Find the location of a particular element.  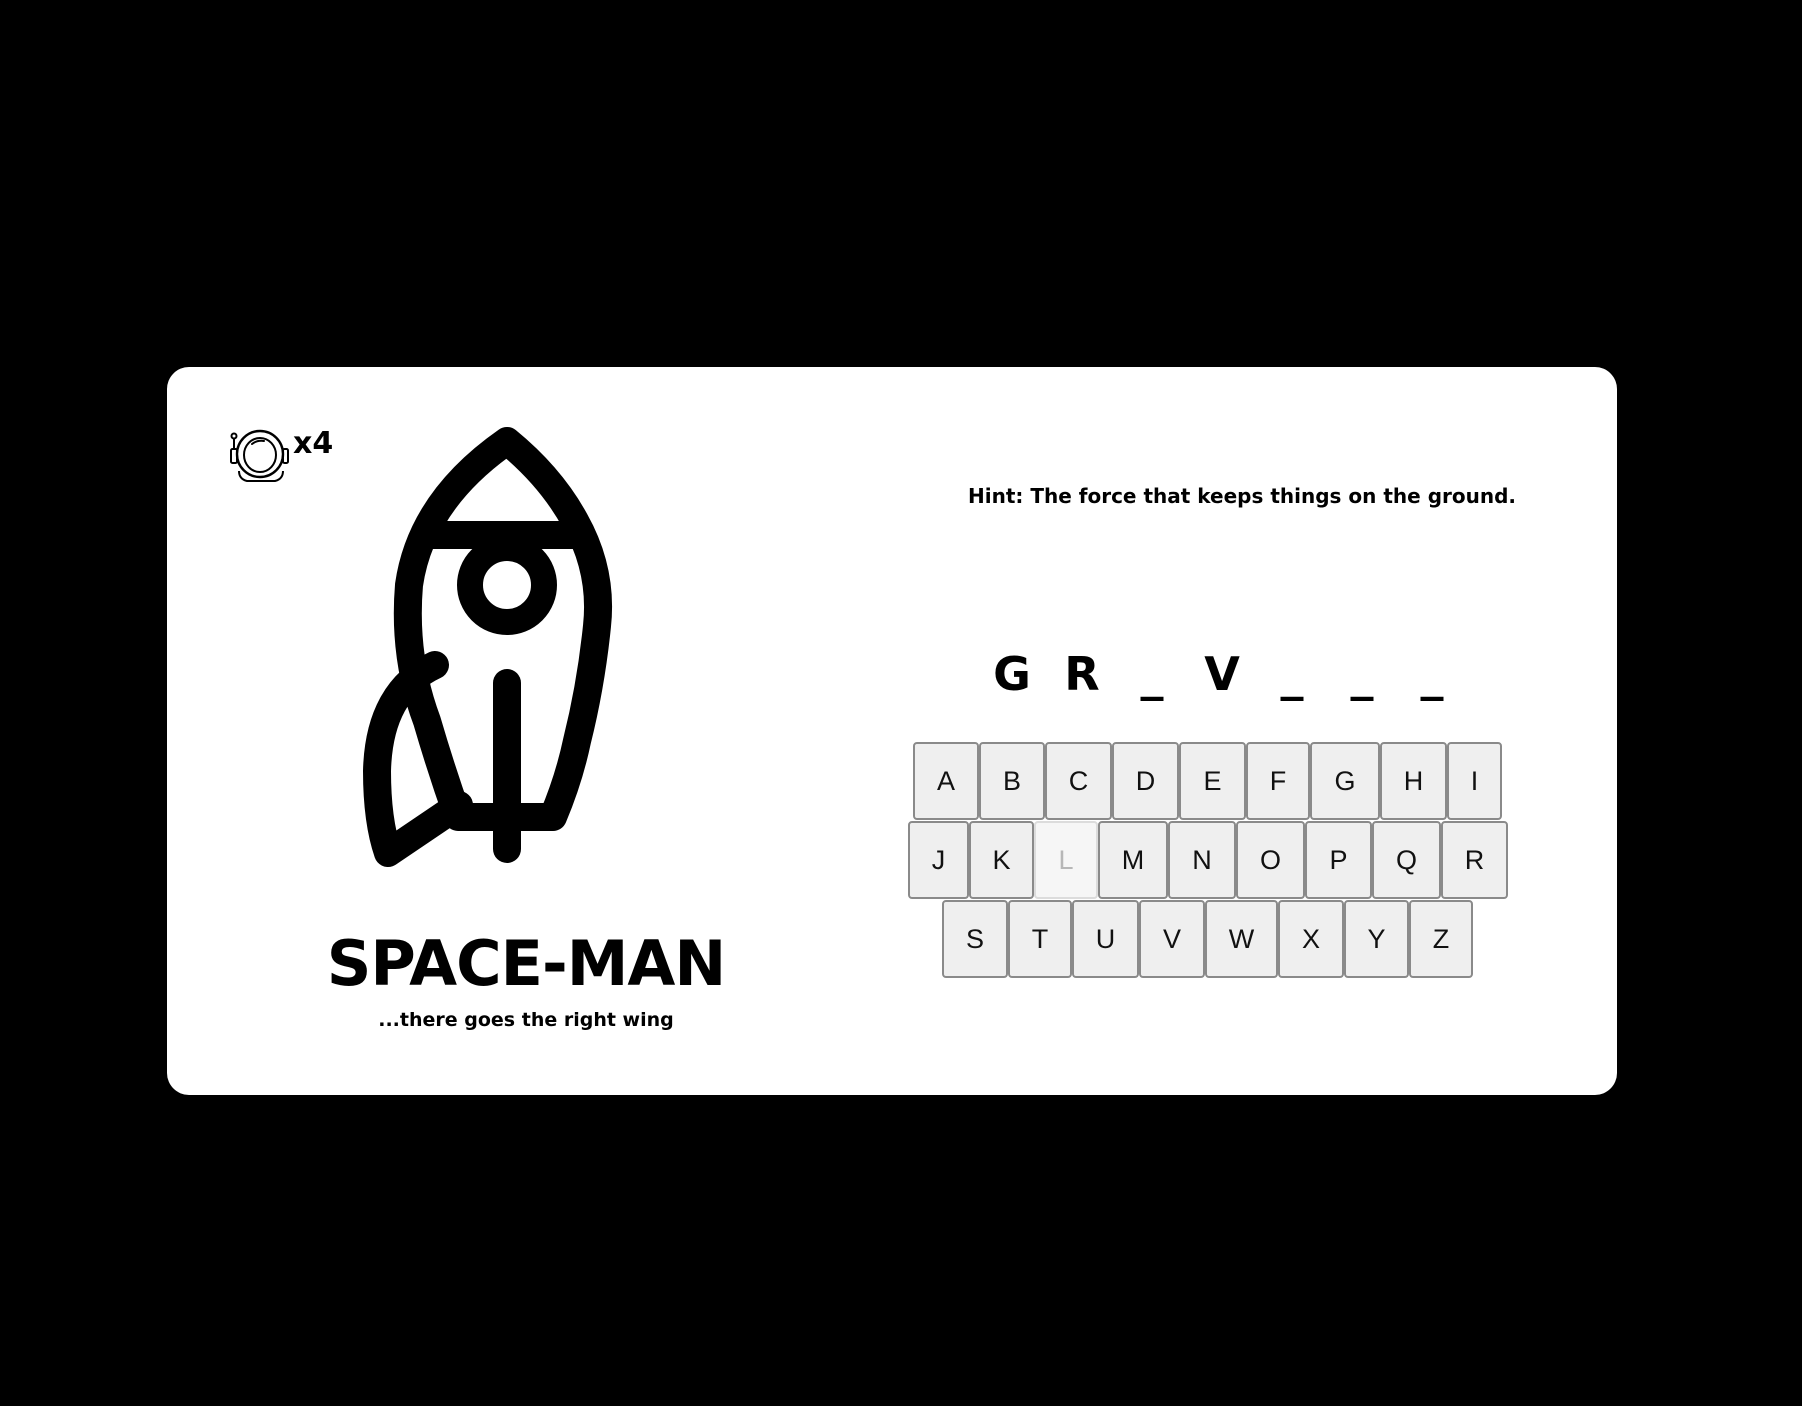

key-d: D is located at coordinates (1145, 781).